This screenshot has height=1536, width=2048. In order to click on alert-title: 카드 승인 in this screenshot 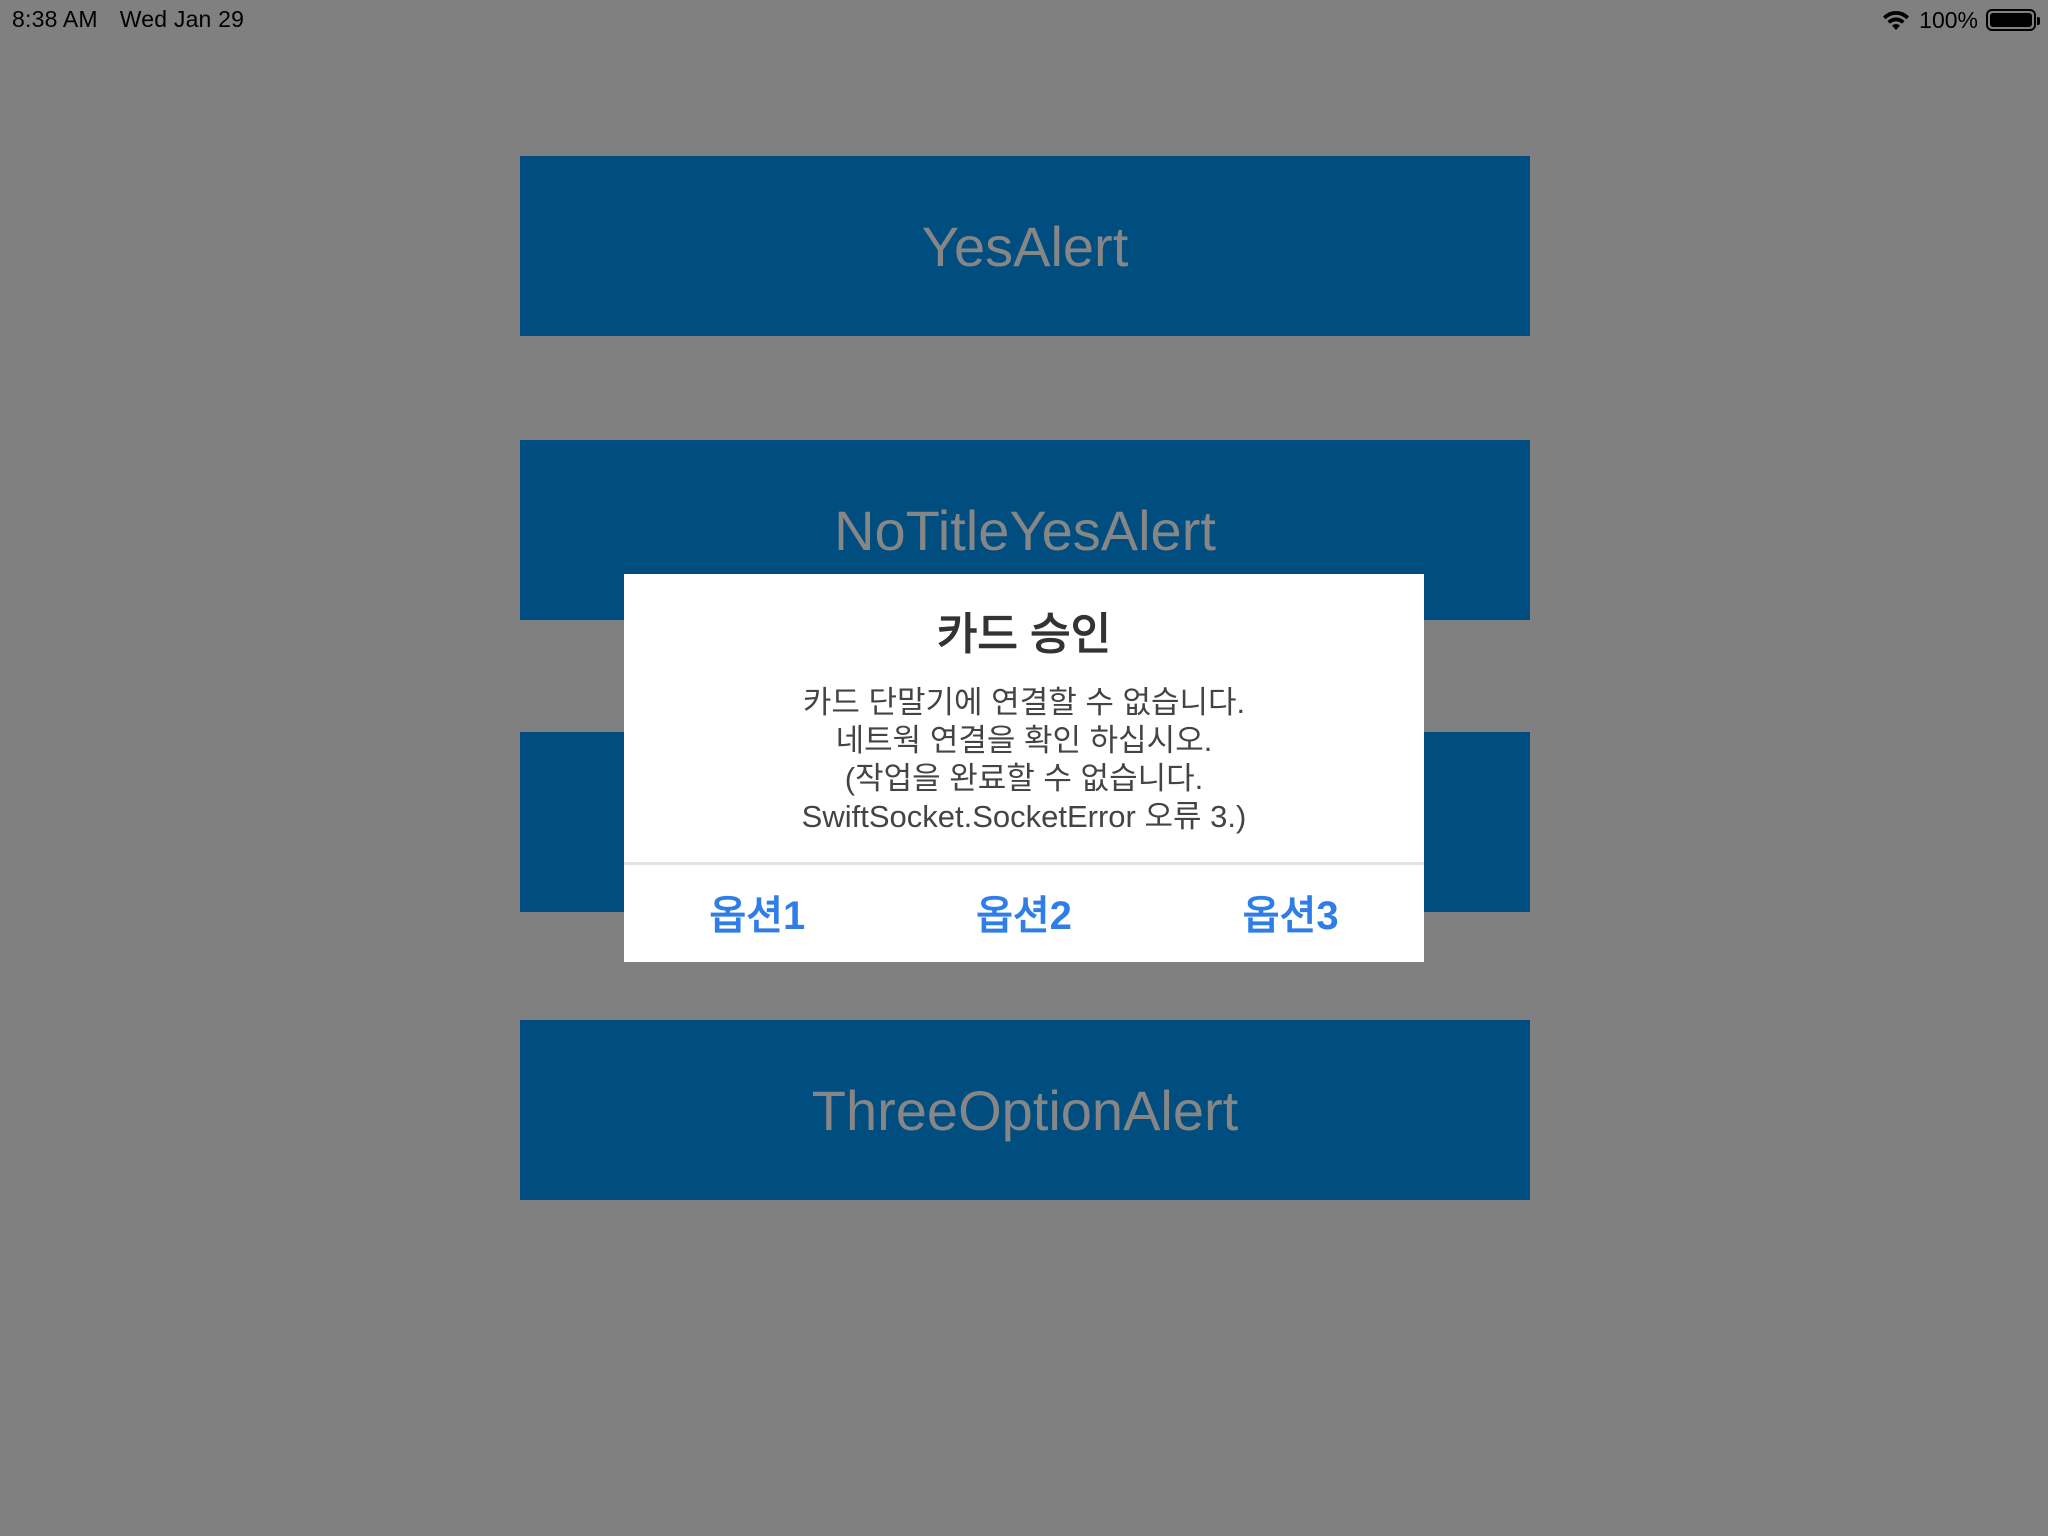, I will do `click(1024, 634)`.